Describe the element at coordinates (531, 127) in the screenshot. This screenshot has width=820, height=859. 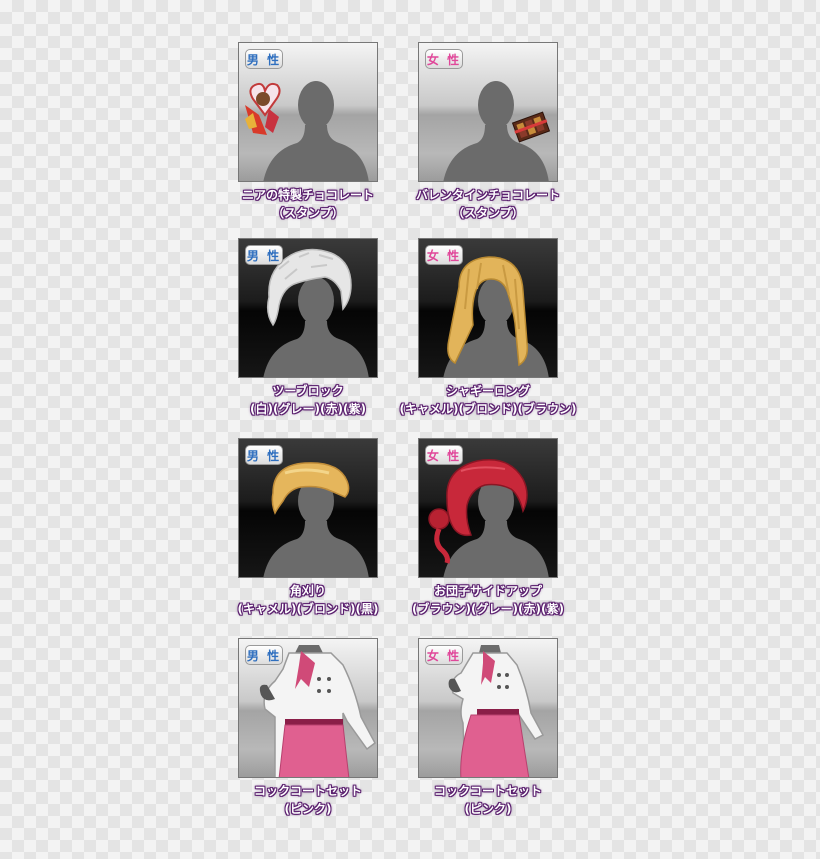
I see `chocolate-box-icon` at that location.